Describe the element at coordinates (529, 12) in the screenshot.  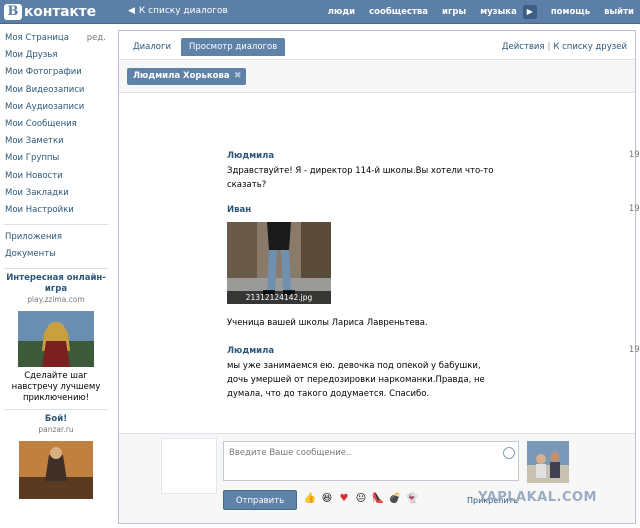
I see `play-icon: ▶` at that location.